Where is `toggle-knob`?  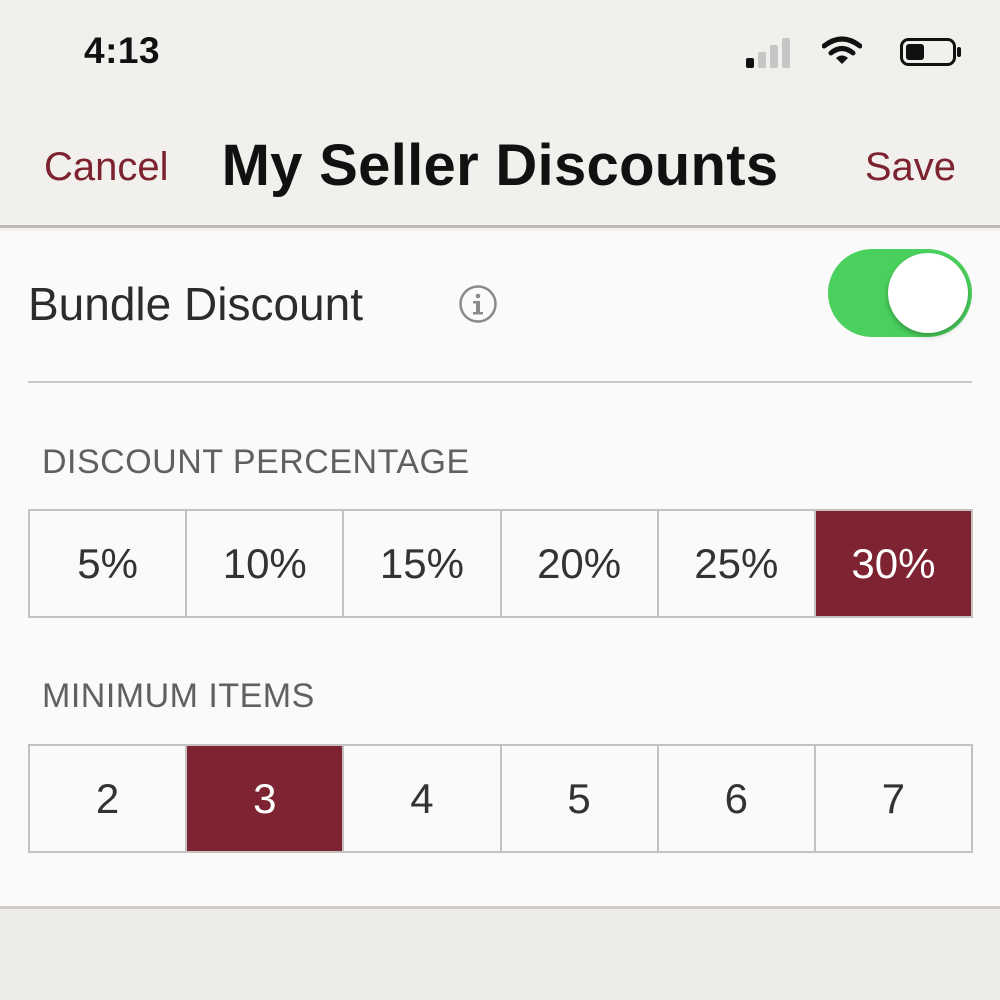 toggle-knob is located at coordinates (928, 293).